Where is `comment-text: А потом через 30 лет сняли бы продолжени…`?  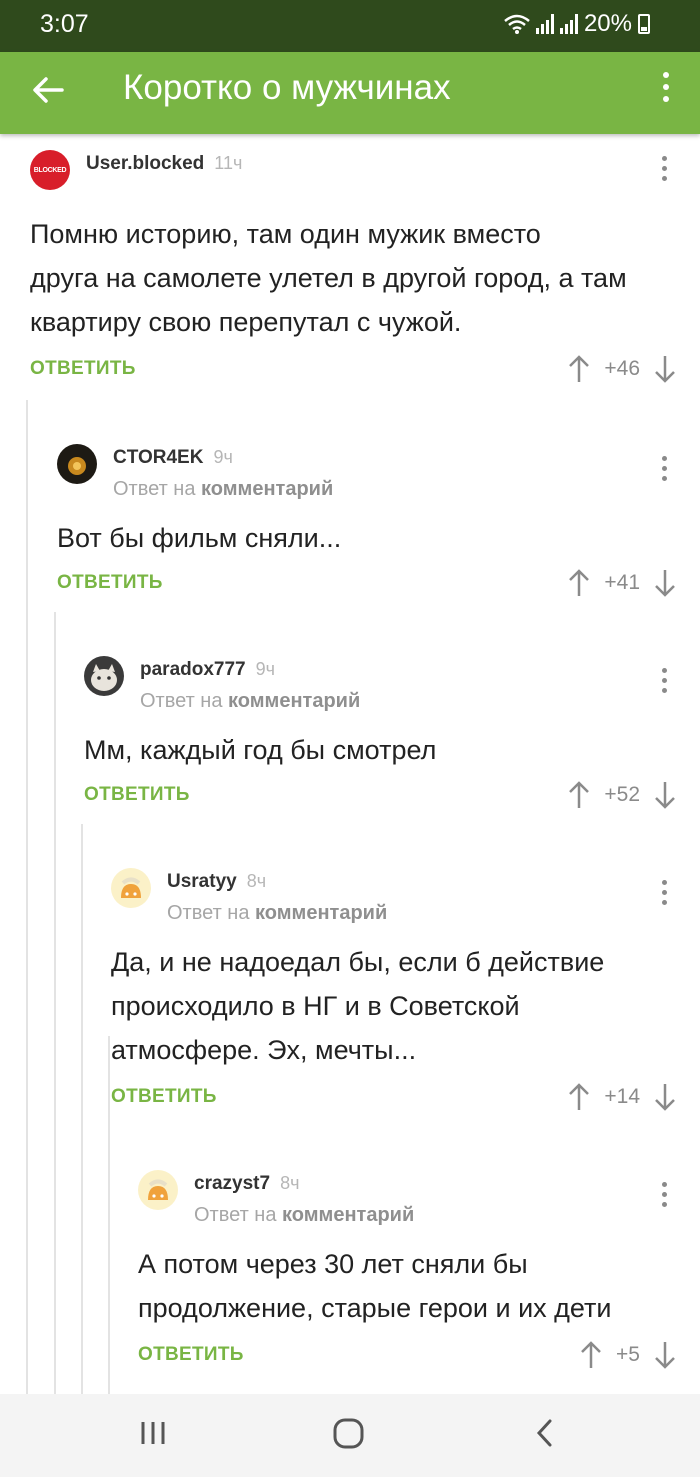
comment-text: А потом через 30 лет сняли бы продолжени… is located at coordinates (375, 1286).